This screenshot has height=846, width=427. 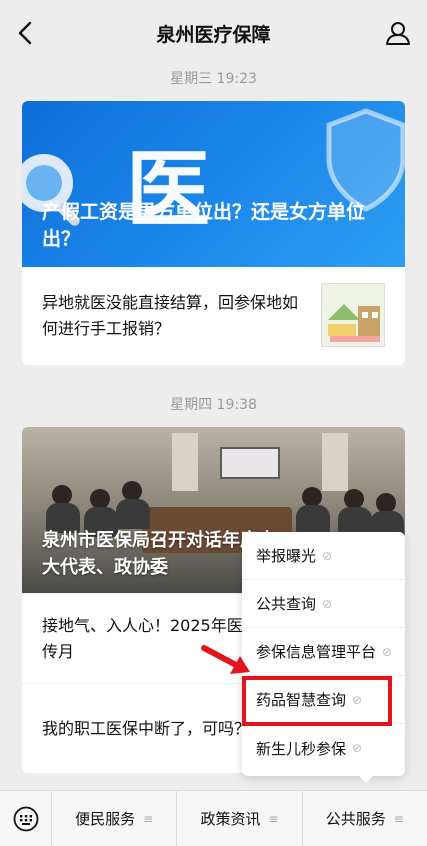 What do you see at coordinates (353, 315) in the screenshot?
I see `article-thumbnail` at bounding box center [353, 315].